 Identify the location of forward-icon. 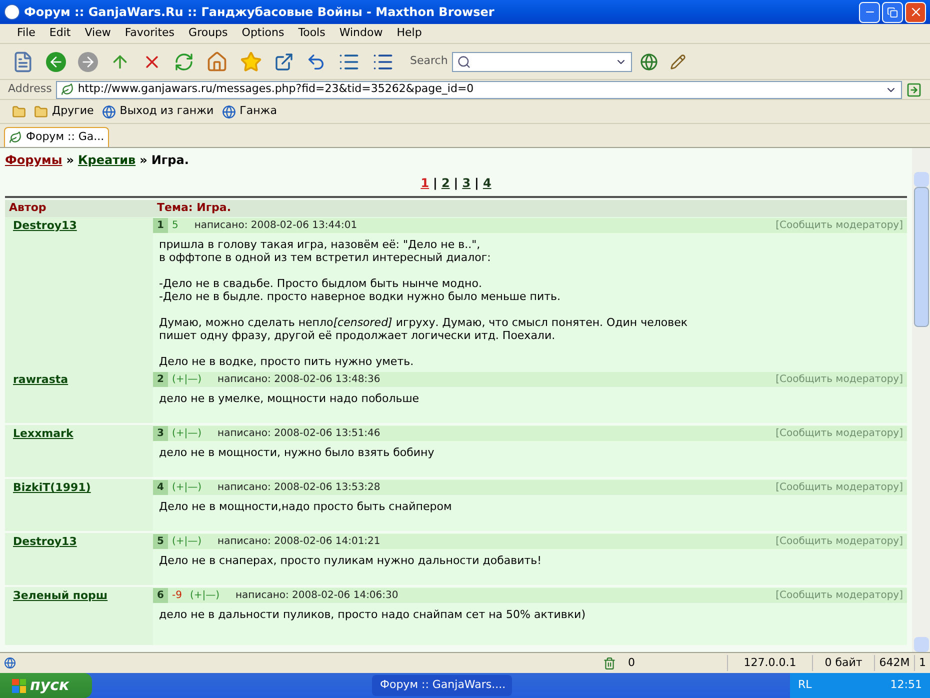
(88, 62).